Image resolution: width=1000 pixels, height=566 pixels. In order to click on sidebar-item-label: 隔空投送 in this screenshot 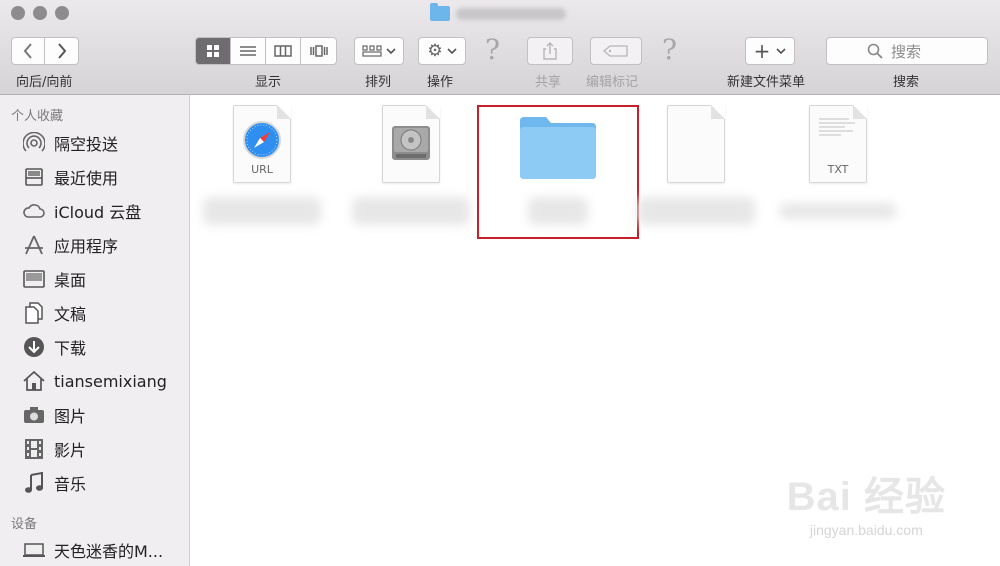, I will do `click(86, 144)`.